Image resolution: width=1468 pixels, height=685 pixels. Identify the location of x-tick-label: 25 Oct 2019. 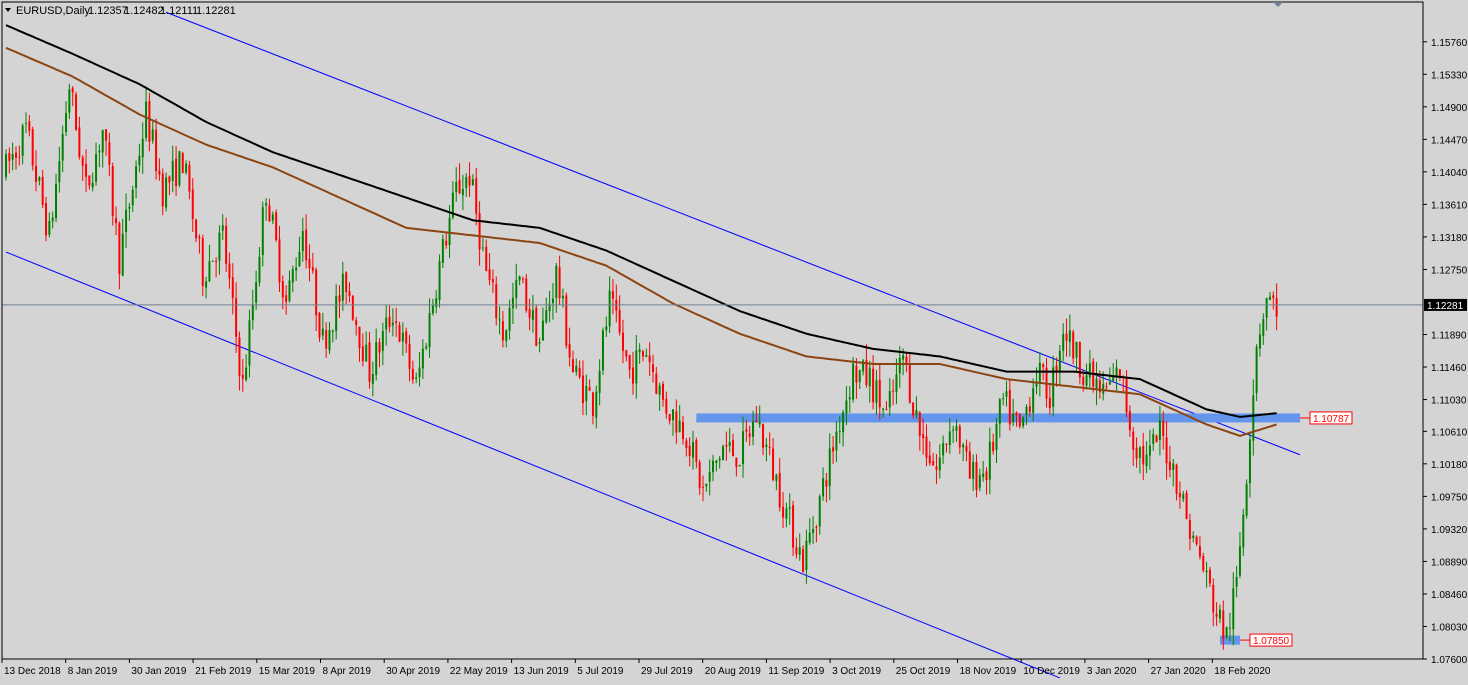
(923, 671).